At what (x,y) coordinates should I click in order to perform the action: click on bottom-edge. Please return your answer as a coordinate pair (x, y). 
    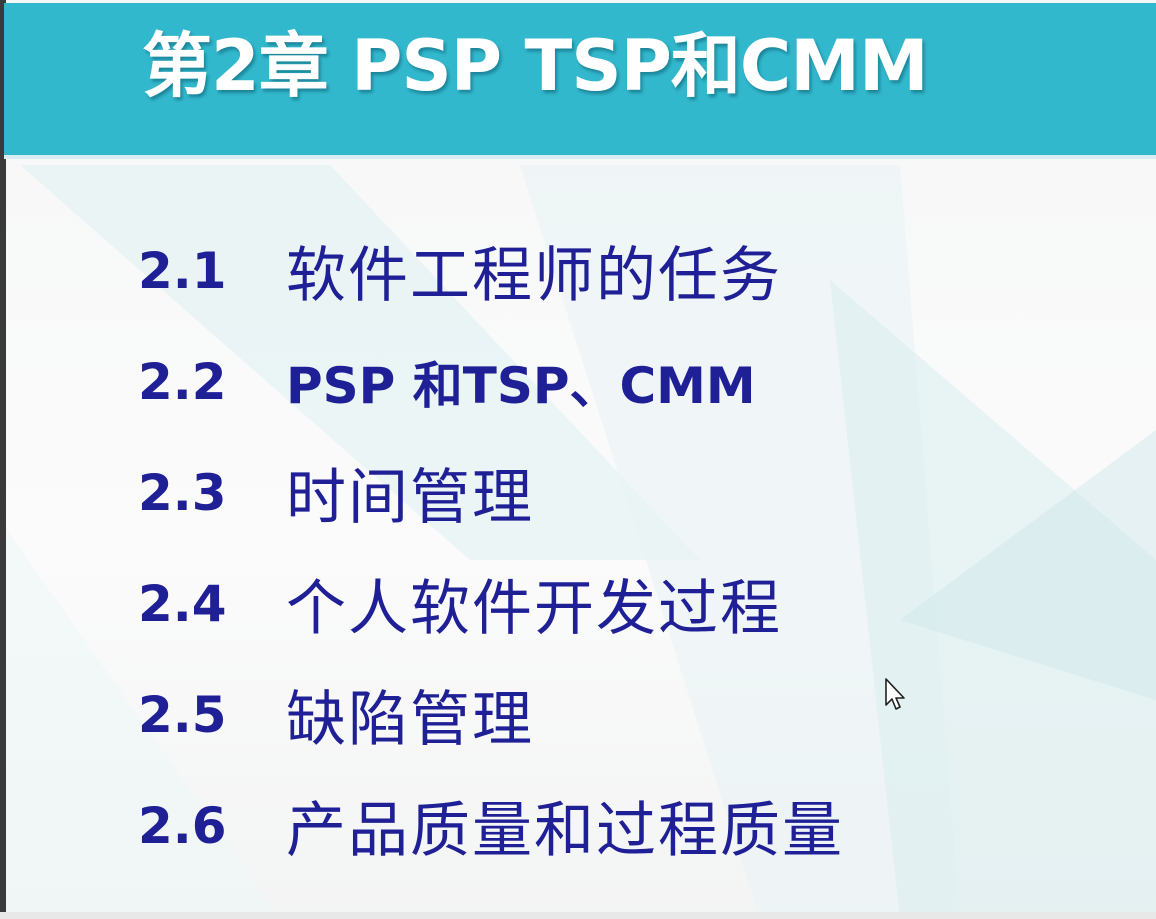
    Looking at the image, I should click on (578, 915).